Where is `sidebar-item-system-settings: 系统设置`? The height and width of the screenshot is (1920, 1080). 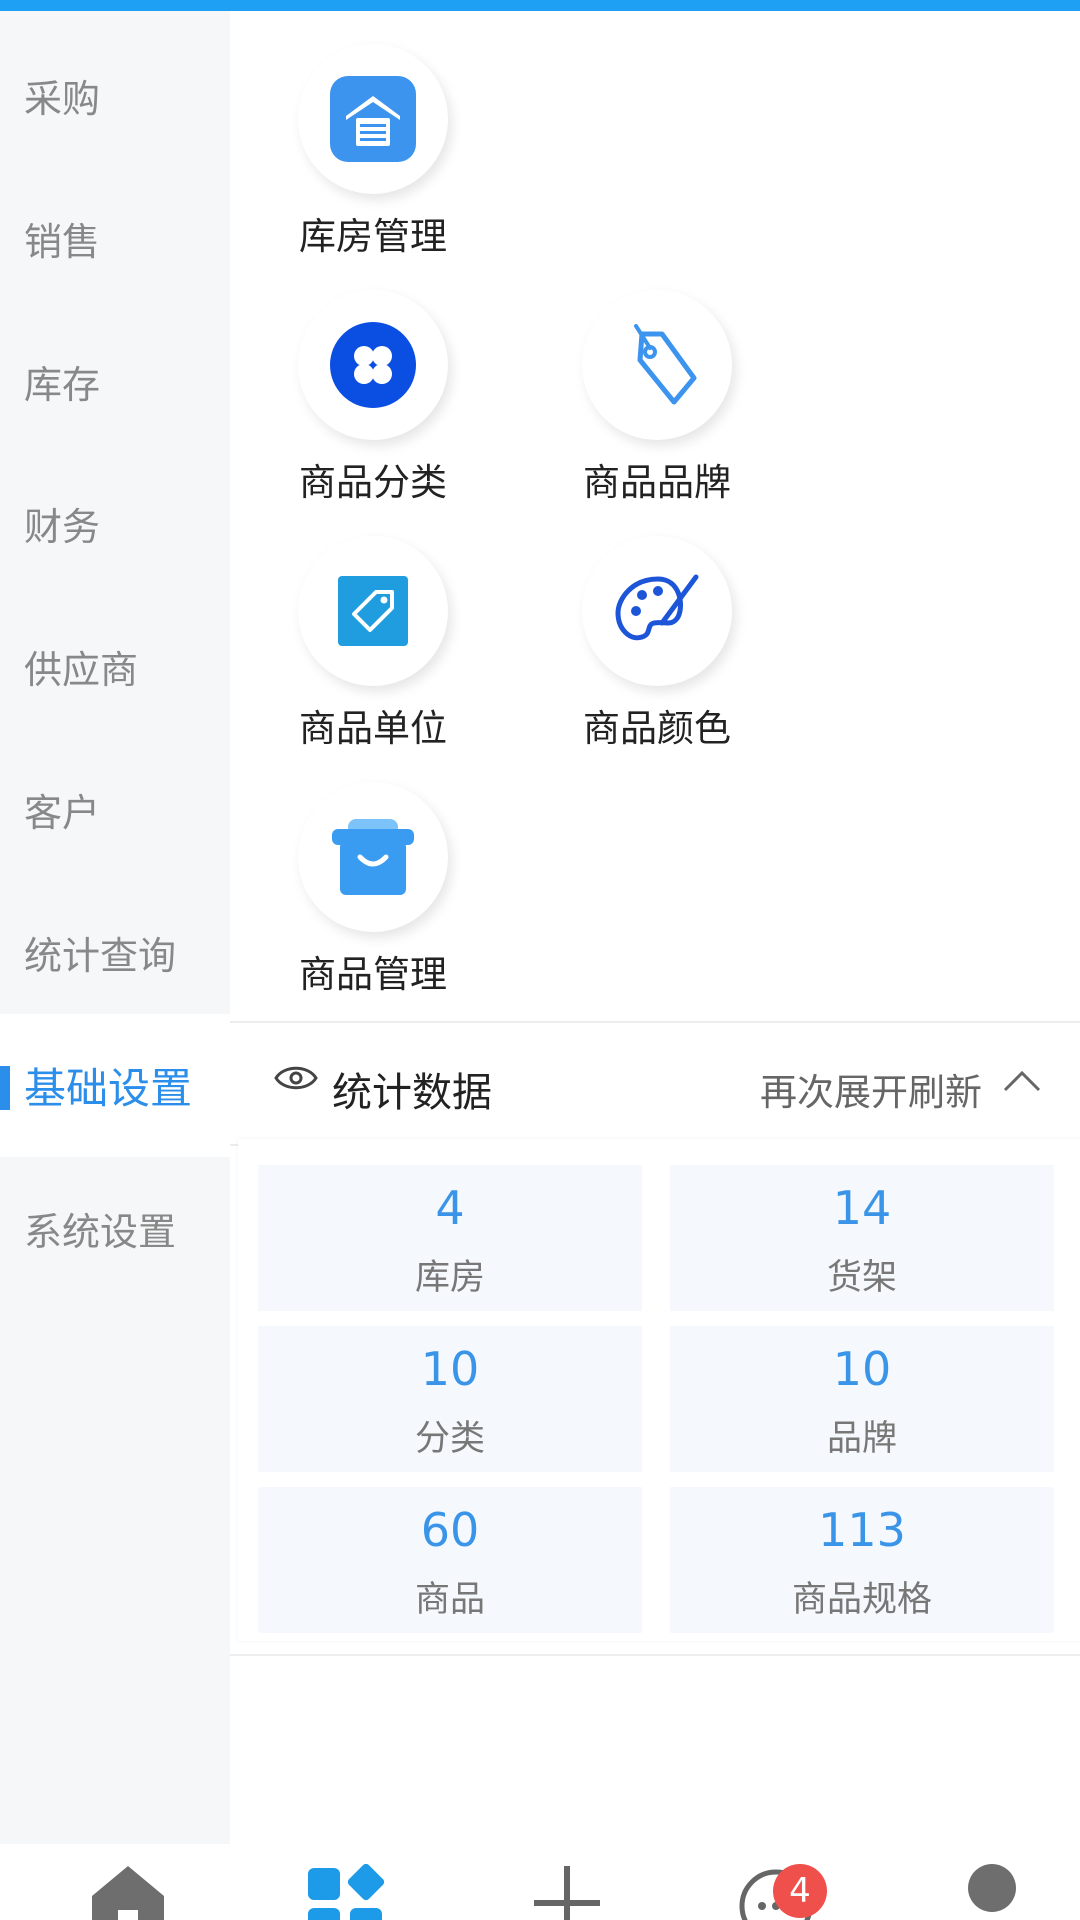
sidebar-item-system-settings: 系统设置 is located at coordinates (115, 1228).